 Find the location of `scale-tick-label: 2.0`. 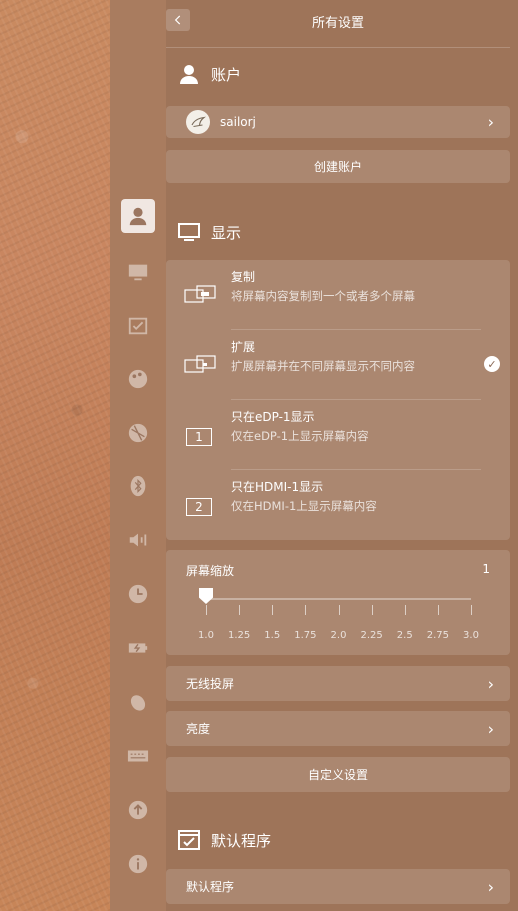

scale-tick-label: 2.0 is located at coordinates (338, 635).